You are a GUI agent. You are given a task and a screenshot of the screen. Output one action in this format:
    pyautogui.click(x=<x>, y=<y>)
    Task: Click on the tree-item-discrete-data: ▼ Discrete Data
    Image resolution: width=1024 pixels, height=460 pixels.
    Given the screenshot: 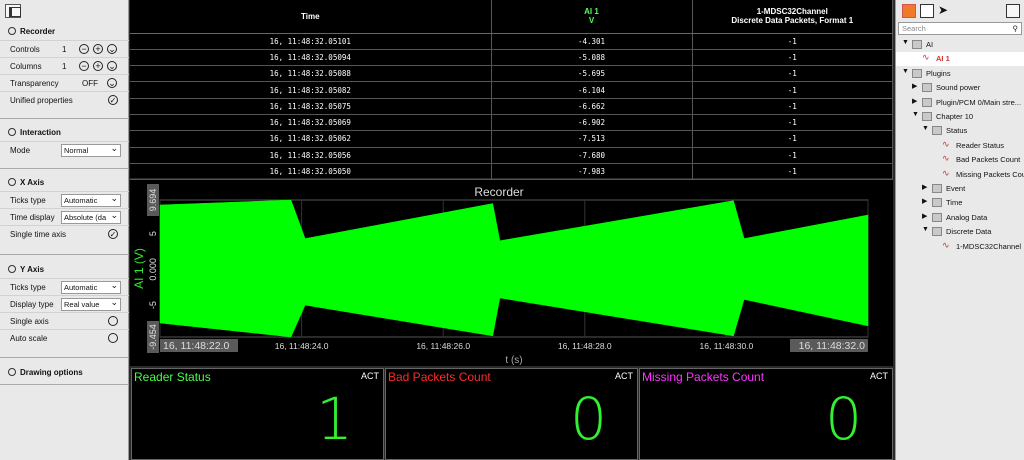 What is the action you would take?
    pyautogui.click(x=960, y=232)
    